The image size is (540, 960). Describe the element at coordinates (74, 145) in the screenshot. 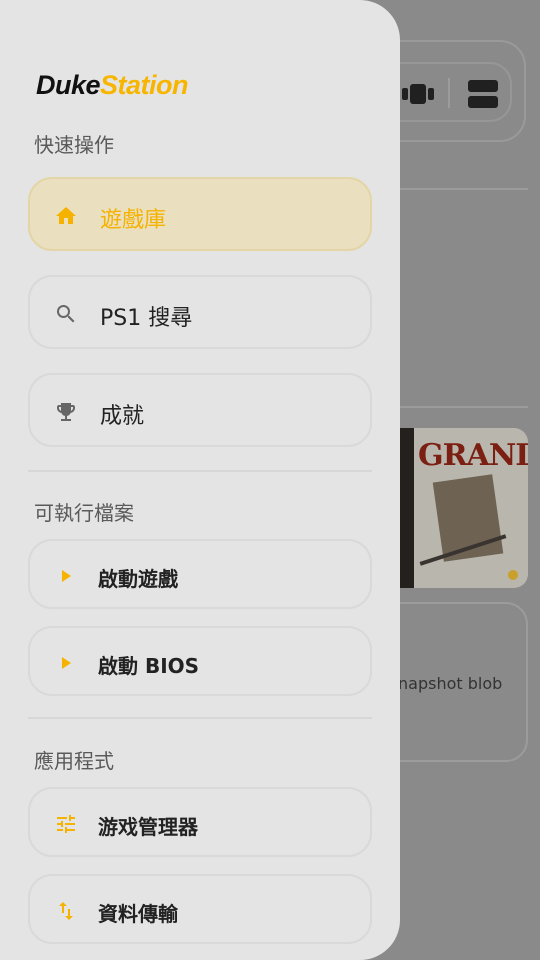

I see `section-quick-actions: 快速操作` at that location.